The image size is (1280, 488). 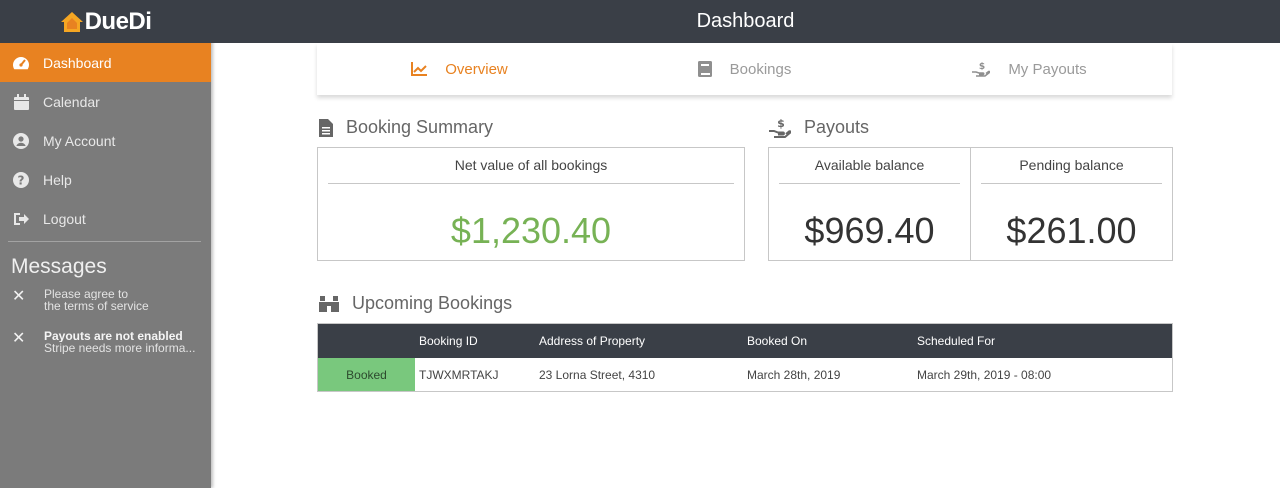 What do you see at coordinates (869, 204) in the screenshot?
I see `available-balance-card: Available balance $969.40` at bounding box center [869, 204].